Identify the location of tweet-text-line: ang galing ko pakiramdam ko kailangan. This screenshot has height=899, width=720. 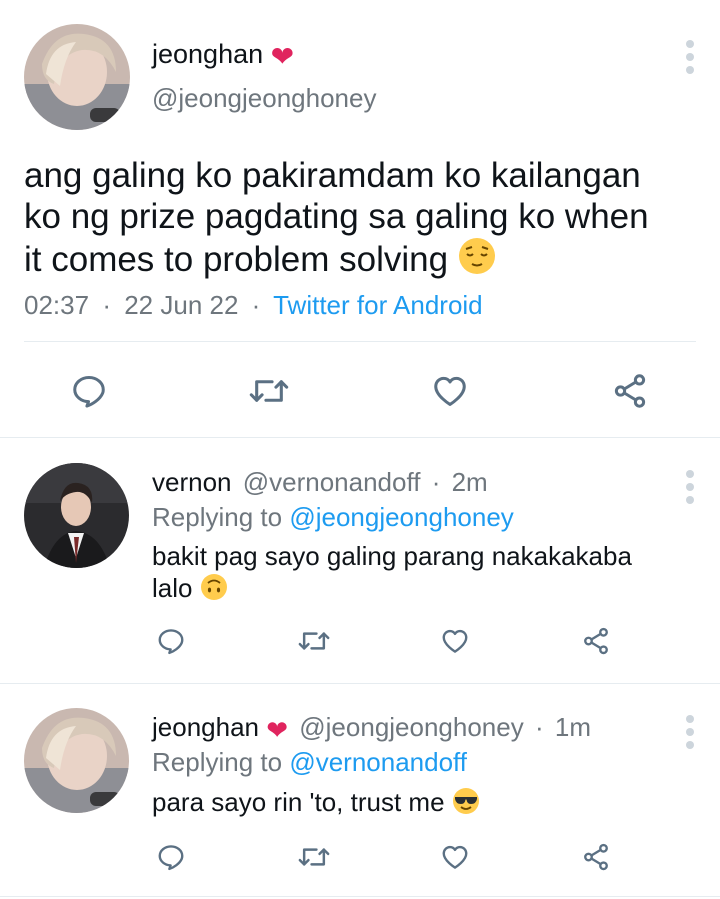
(332, 175).